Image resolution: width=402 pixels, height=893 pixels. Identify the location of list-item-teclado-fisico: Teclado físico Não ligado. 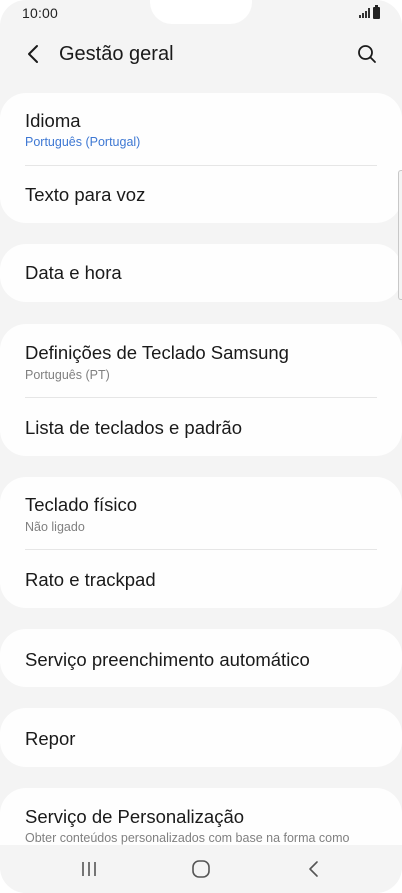
(201, 513).